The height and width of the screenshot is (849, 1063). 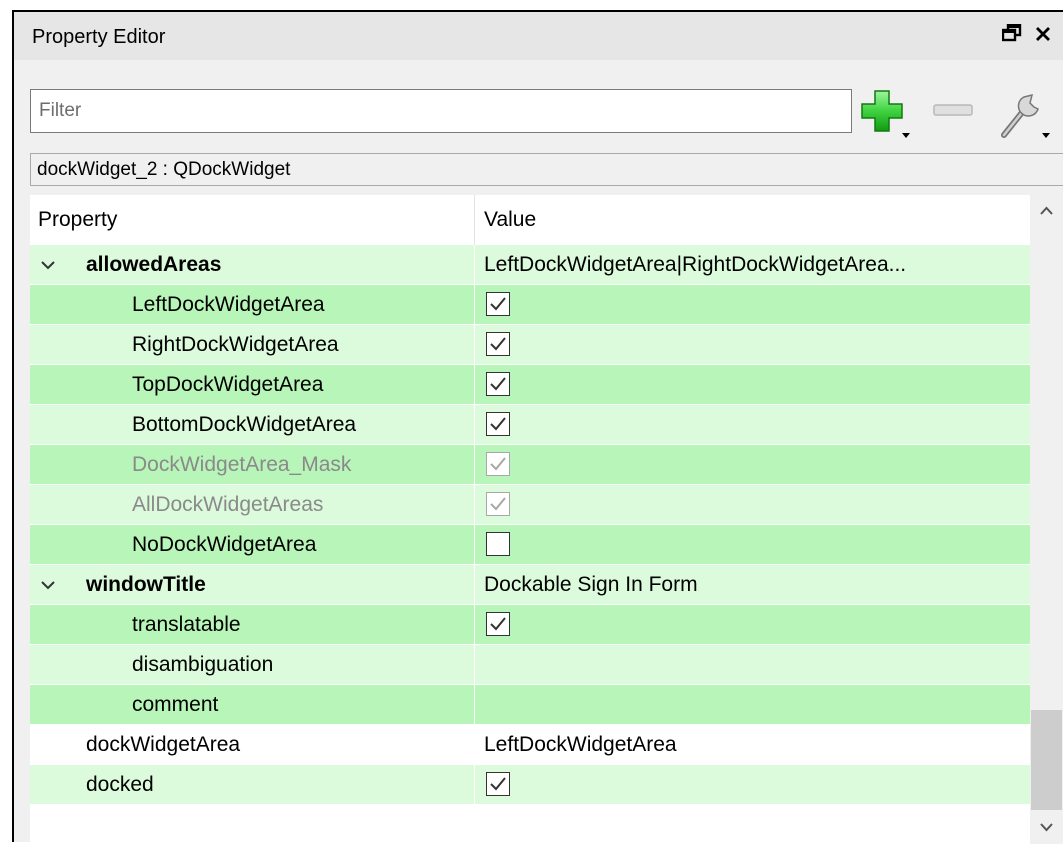 I want to click on property-name: translatable, so click(x=186, y=624).